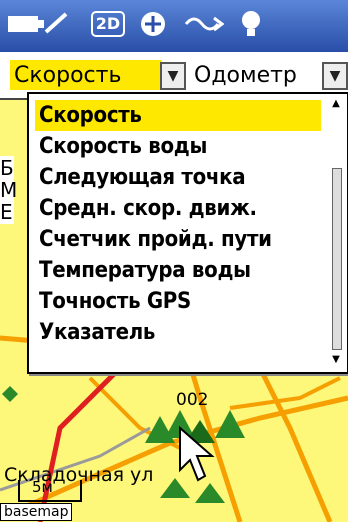  Describe the element at coordinates (251, 24) in the screenshot. I see `backlight-icon` at that location.